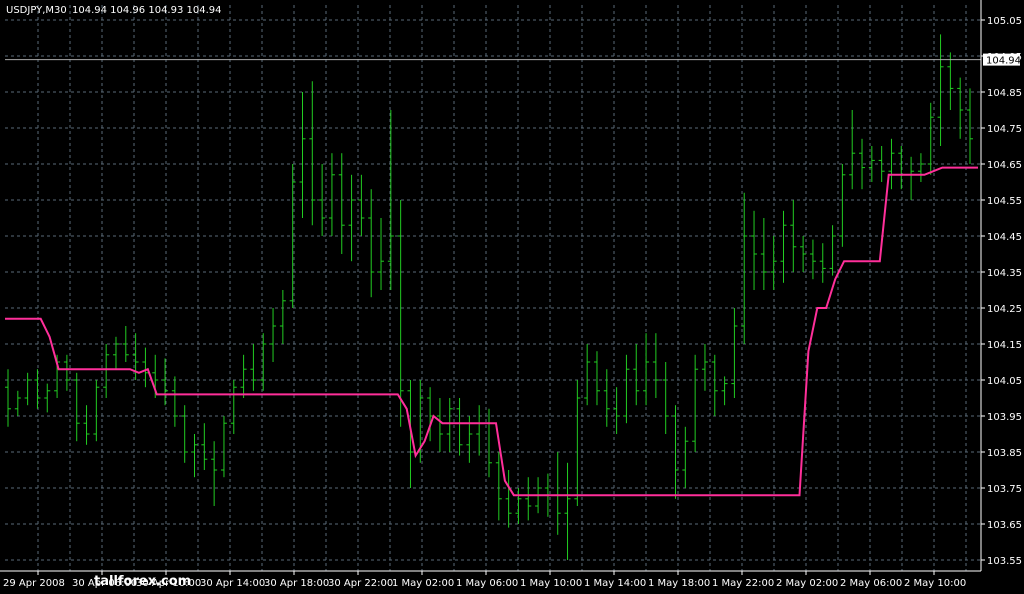 This screenshot has width=1024, height=594. I want to click on price-tick-label: 103.85, so click(1004, 453).